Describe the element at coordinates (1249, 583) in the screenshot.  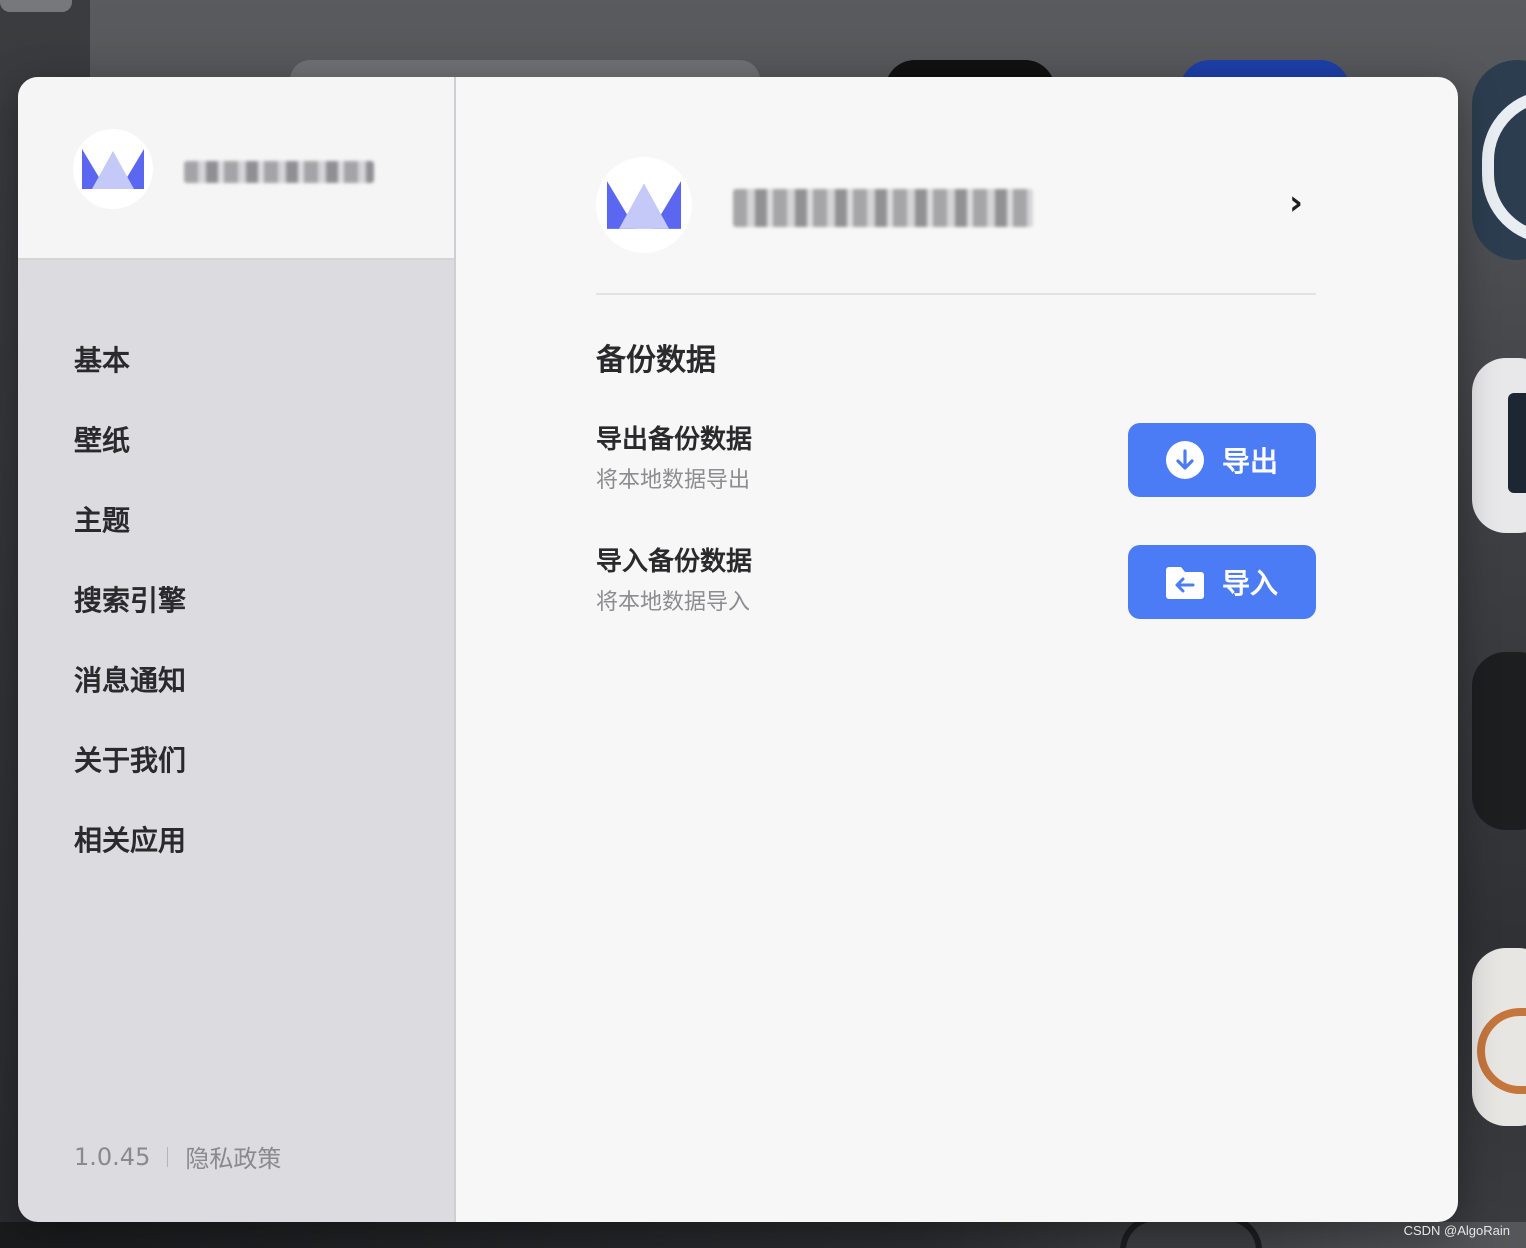
I see `import-button-label: 导入` at that location.